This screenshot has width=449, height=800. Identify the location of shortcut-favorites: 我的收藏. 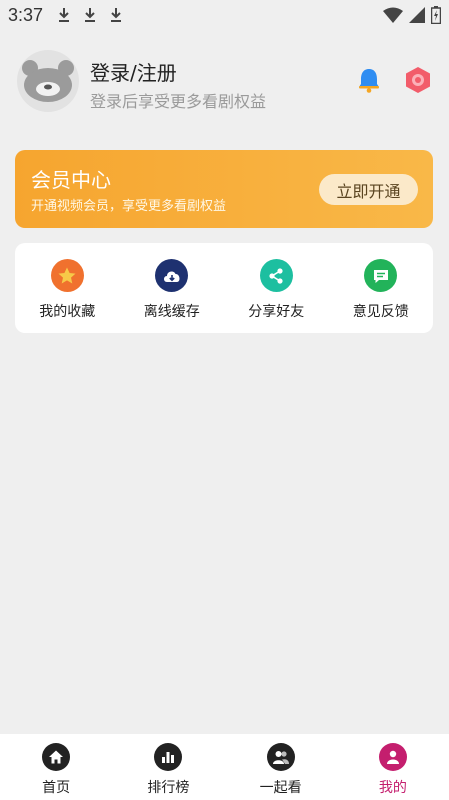
(67, 282).